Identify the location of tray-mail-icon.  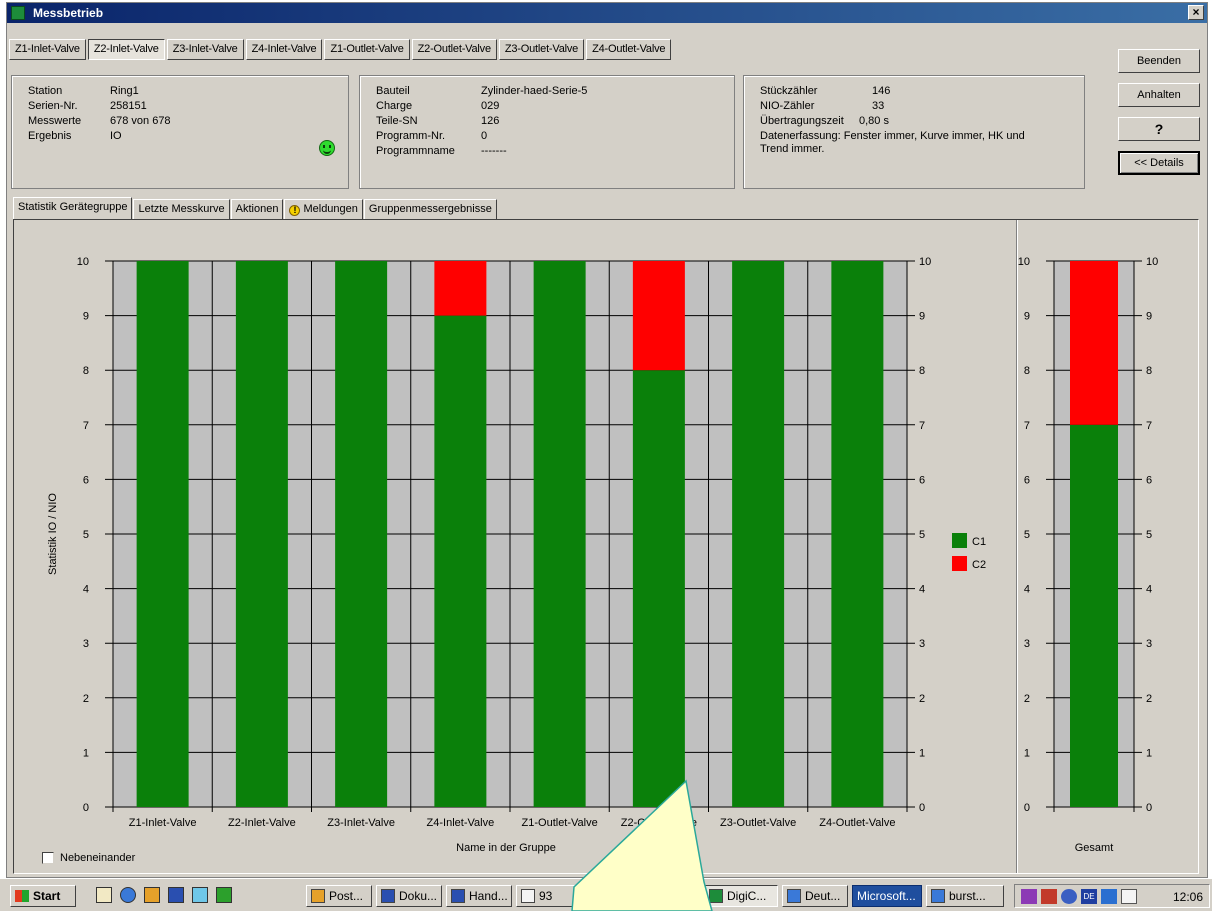
(1129, 896).